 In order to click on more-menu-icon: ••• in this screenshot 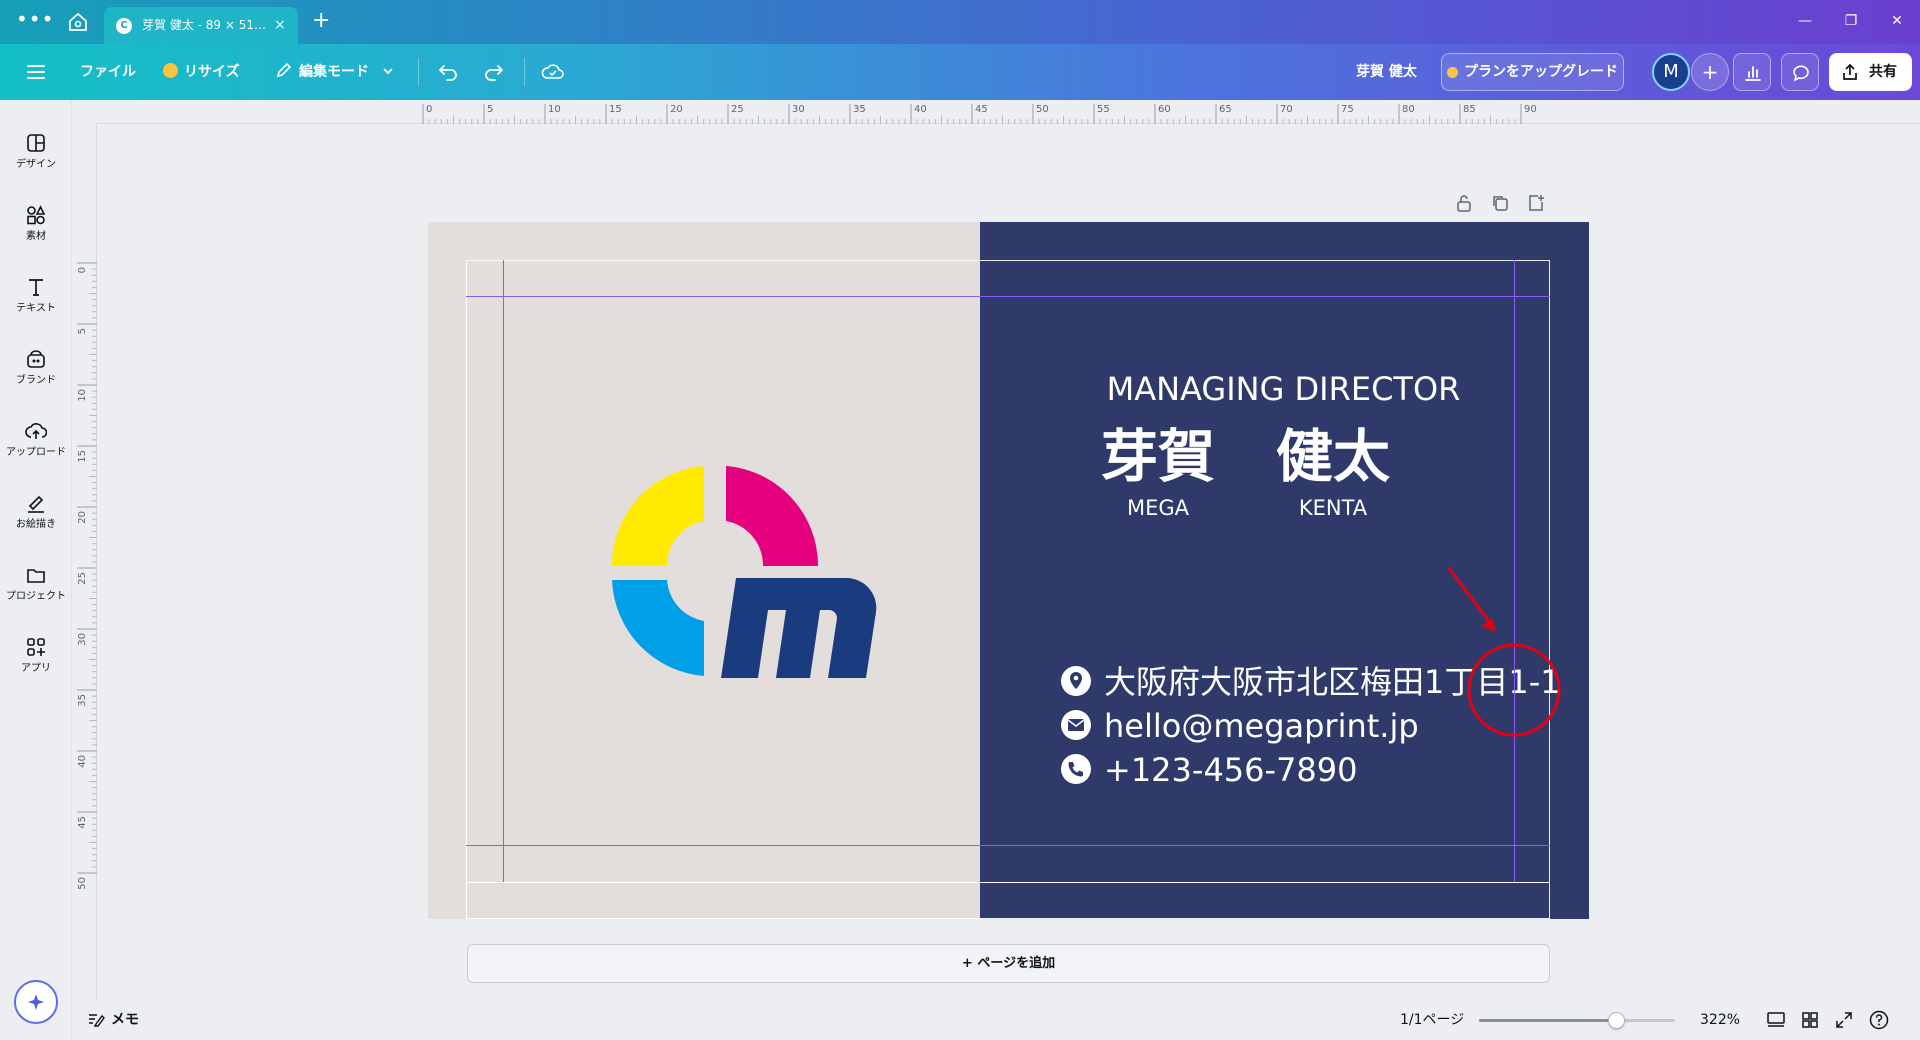, I will do `click(34, 22)`.